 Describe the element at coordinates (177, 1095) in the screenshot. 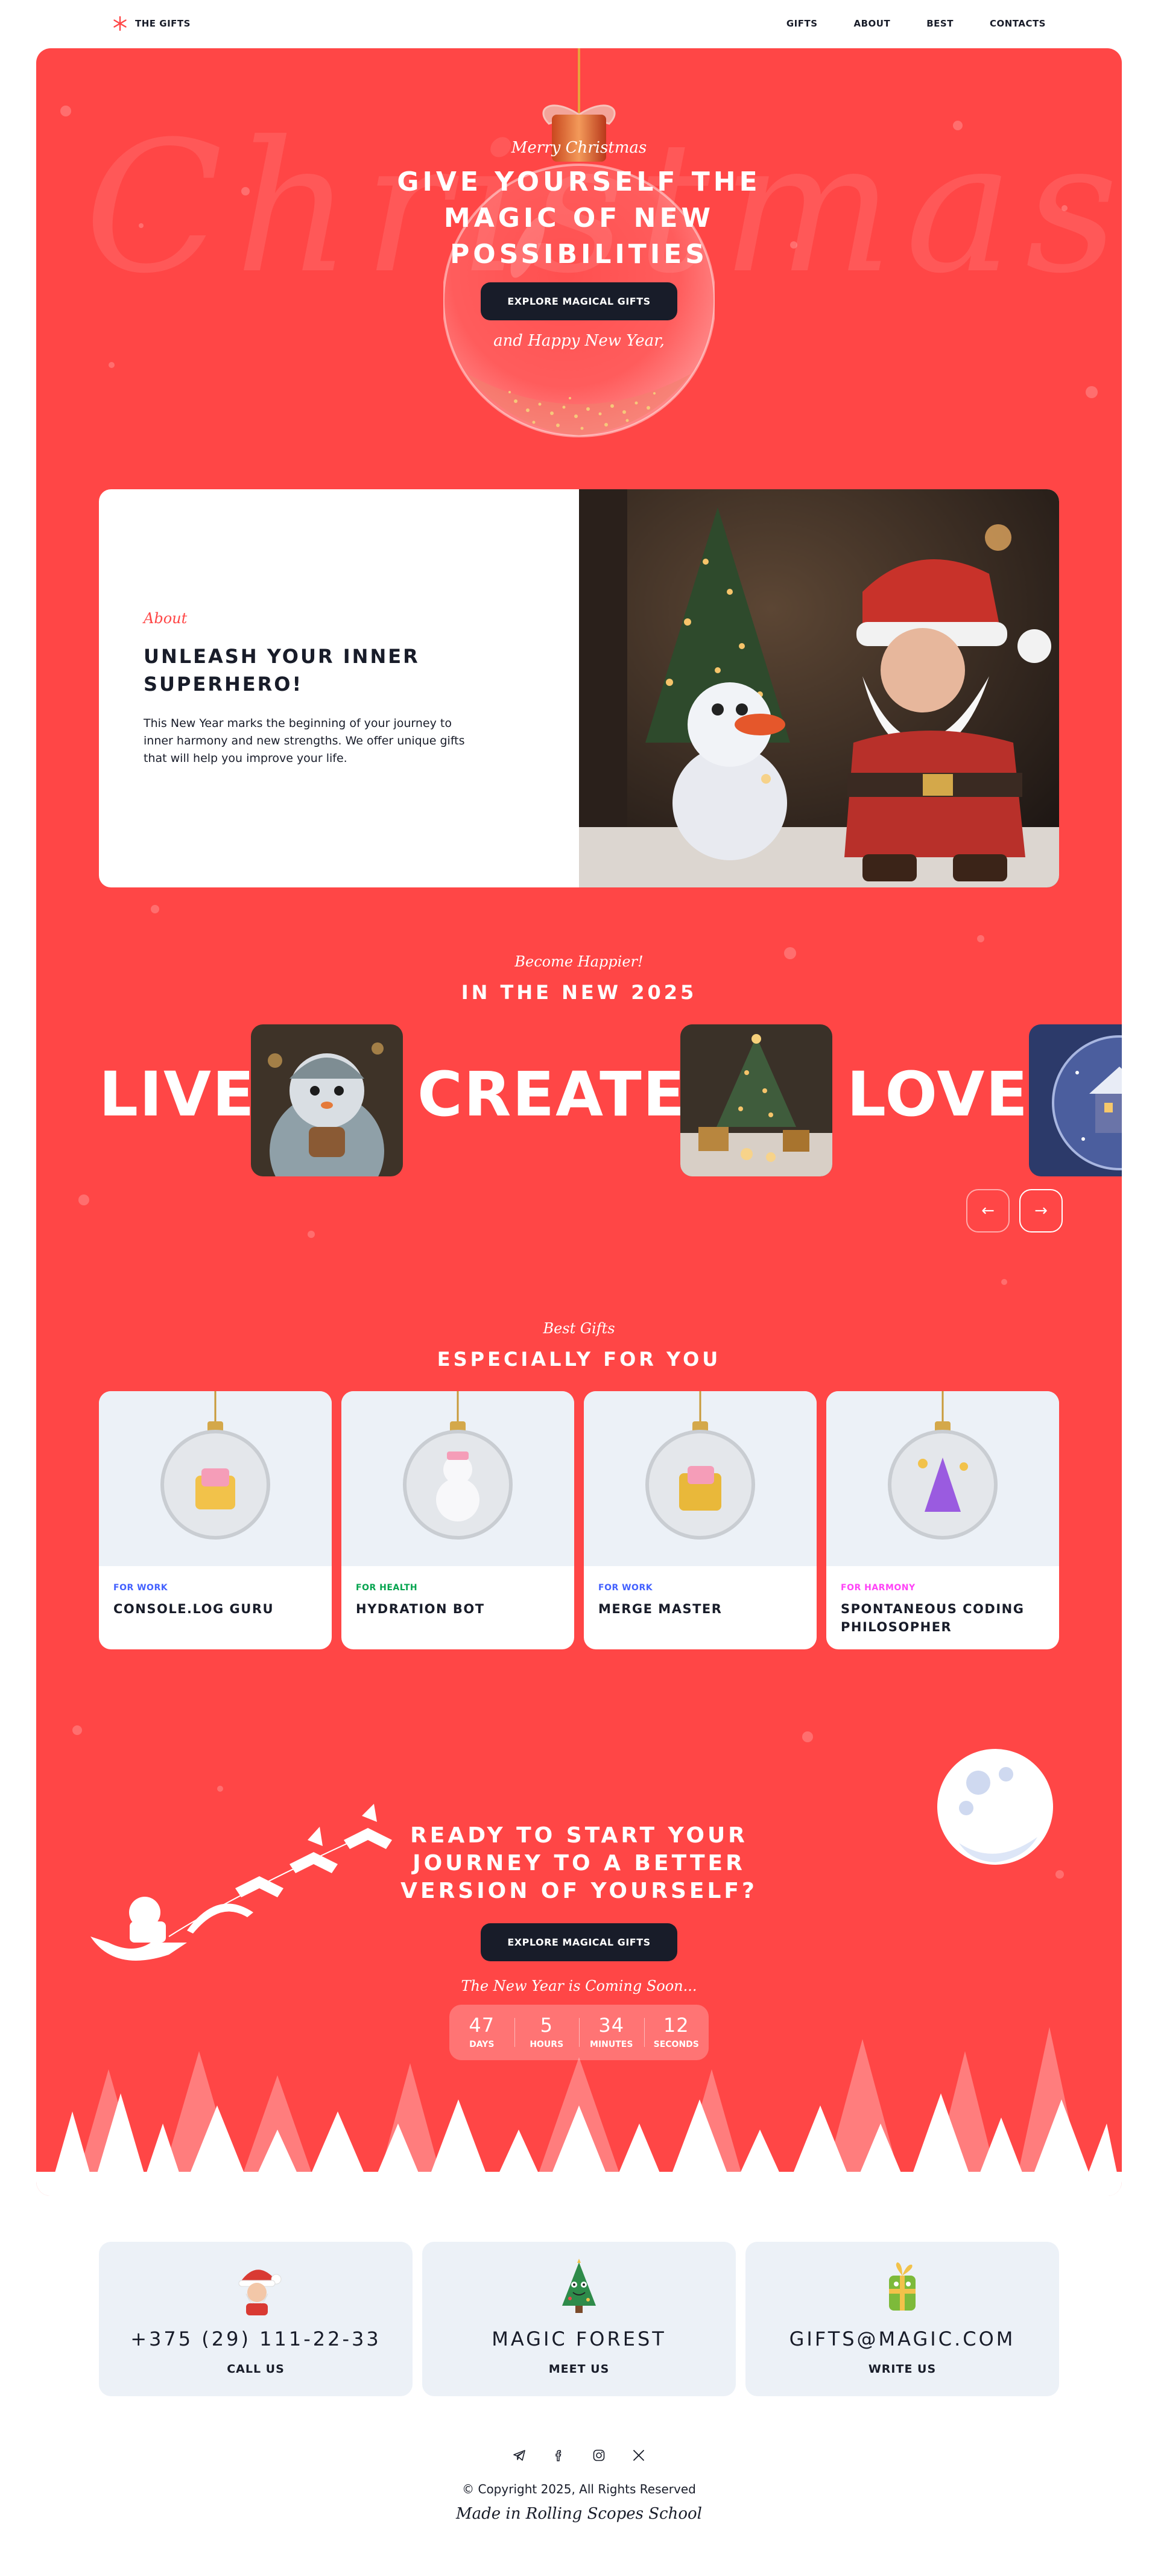

I see `slide-word-live: LIVE` at that location.